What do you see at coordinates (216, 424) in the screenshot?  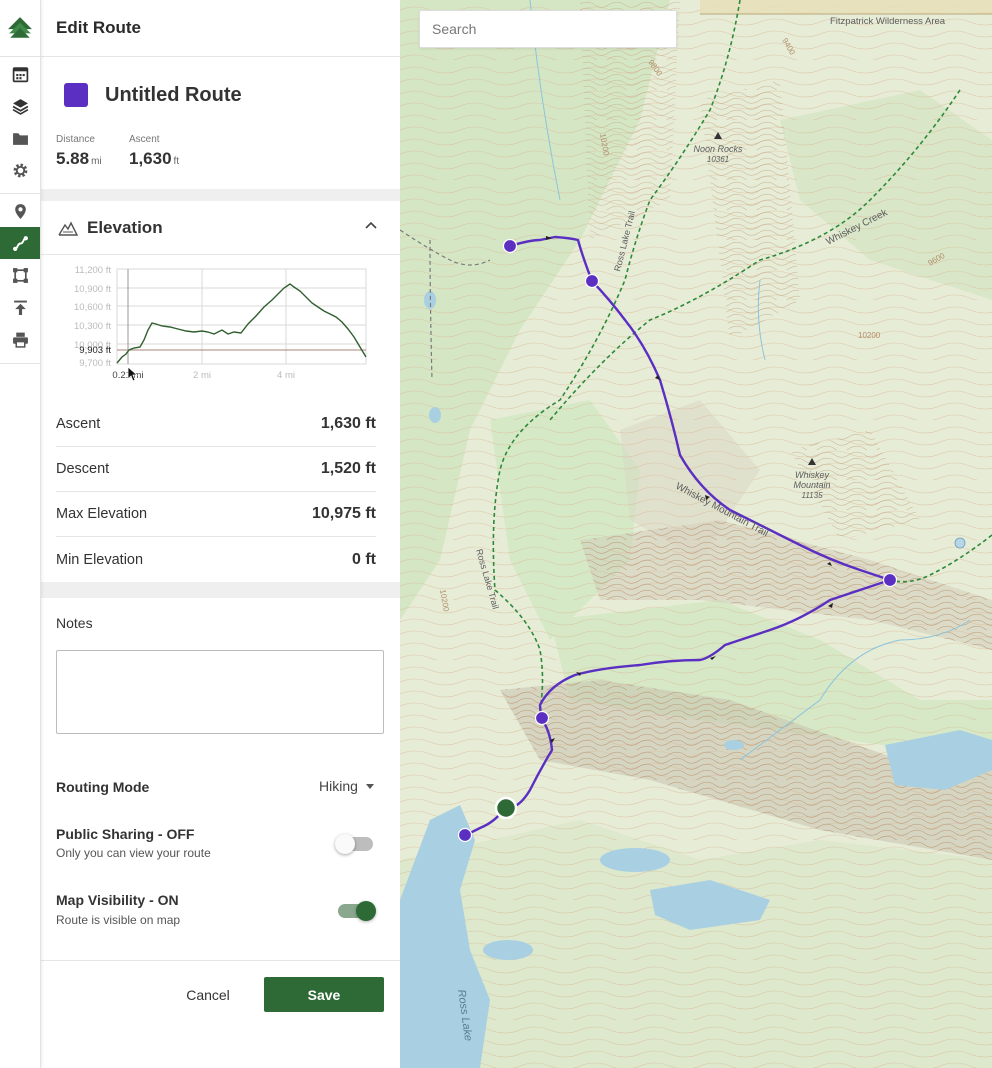 I see `metric-row-ascent: Ascent 1,630 ft` at bounding box center [216, 424].